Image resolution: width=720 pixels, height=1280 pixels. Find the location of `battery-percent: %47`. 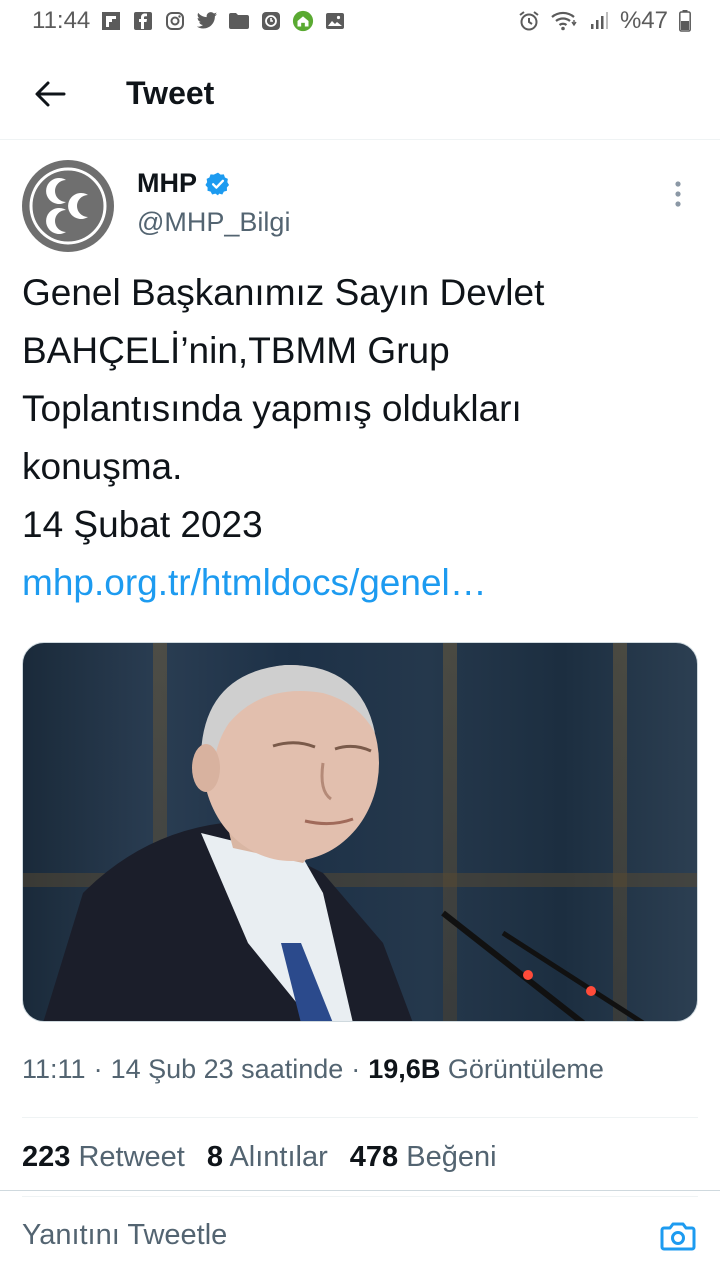

battery-percent: %47 is located at coordinates (643, 20).